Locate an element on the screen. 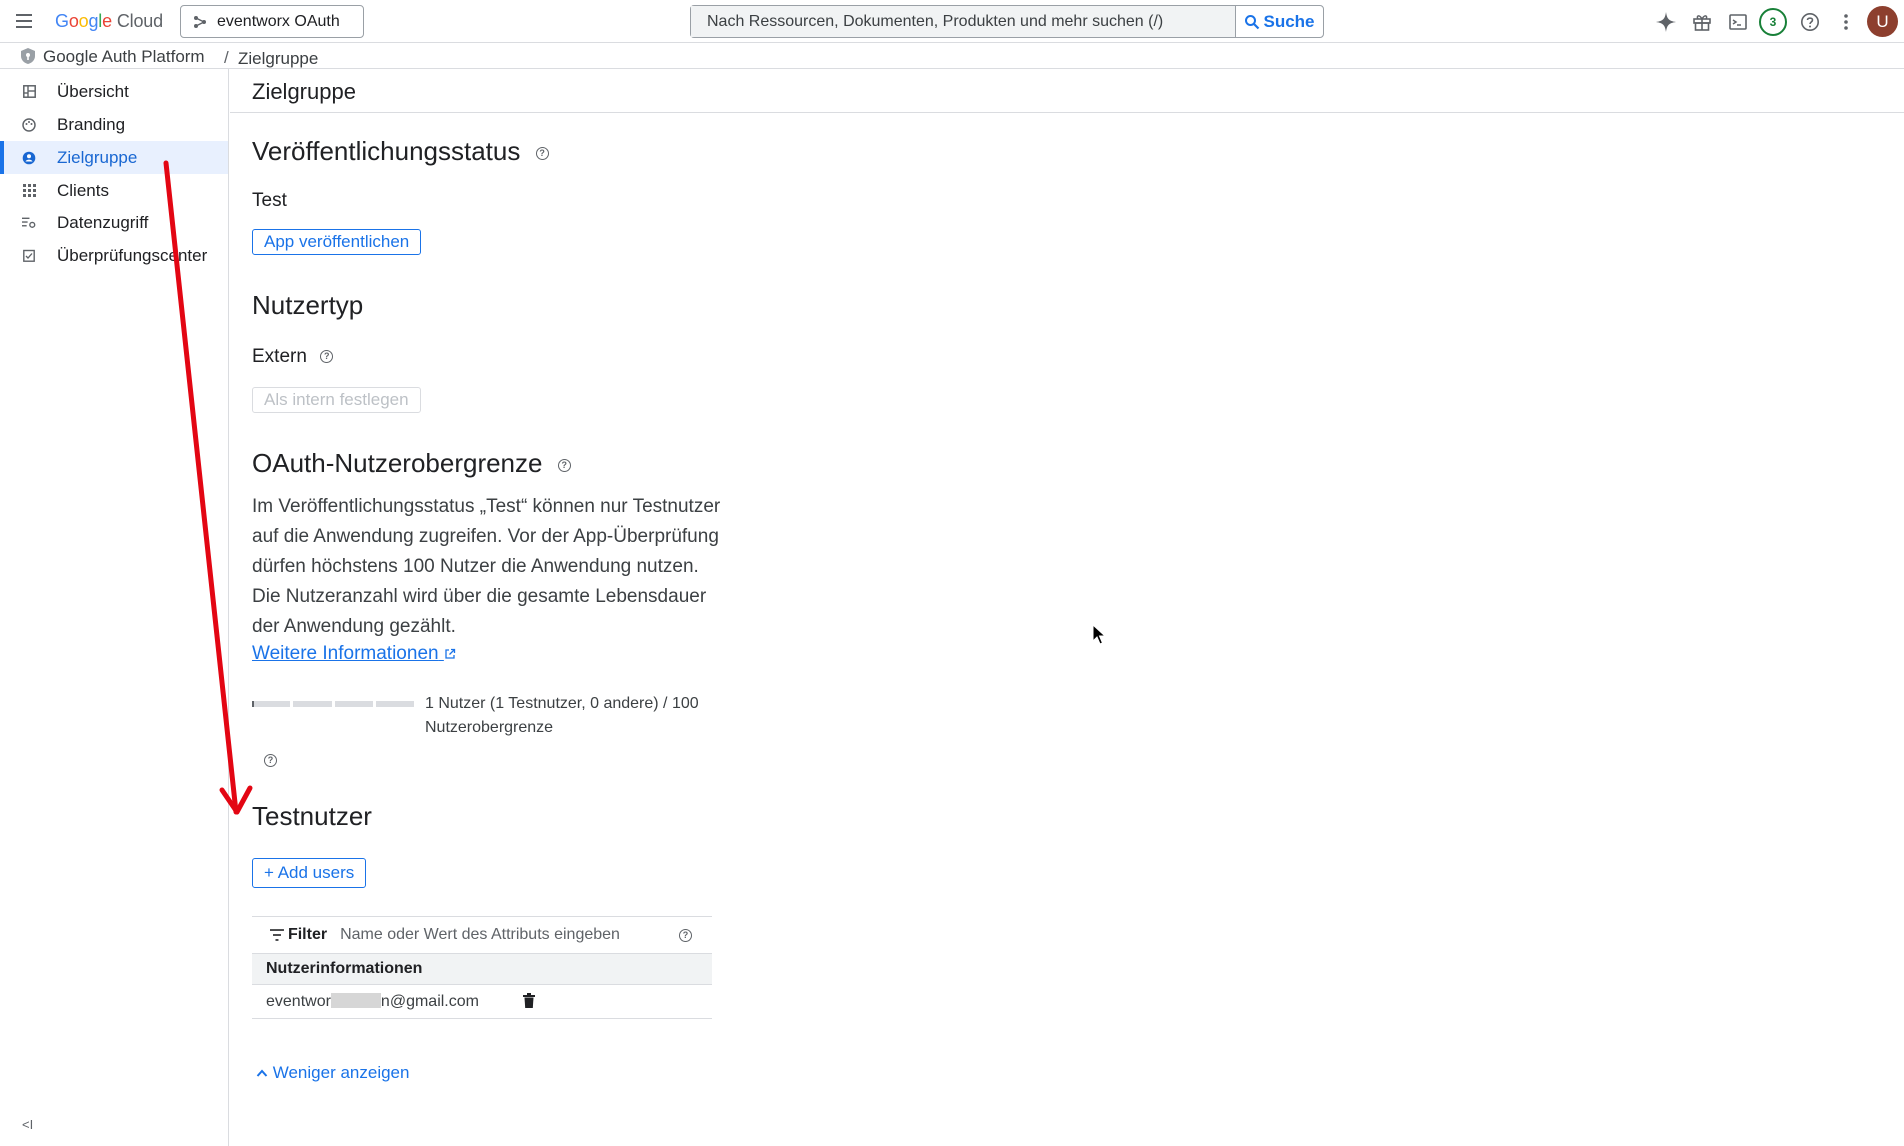 This screenshot has width=1904, height=1146. gemini-sparkle-icon is located at coordinates (1666, 22).